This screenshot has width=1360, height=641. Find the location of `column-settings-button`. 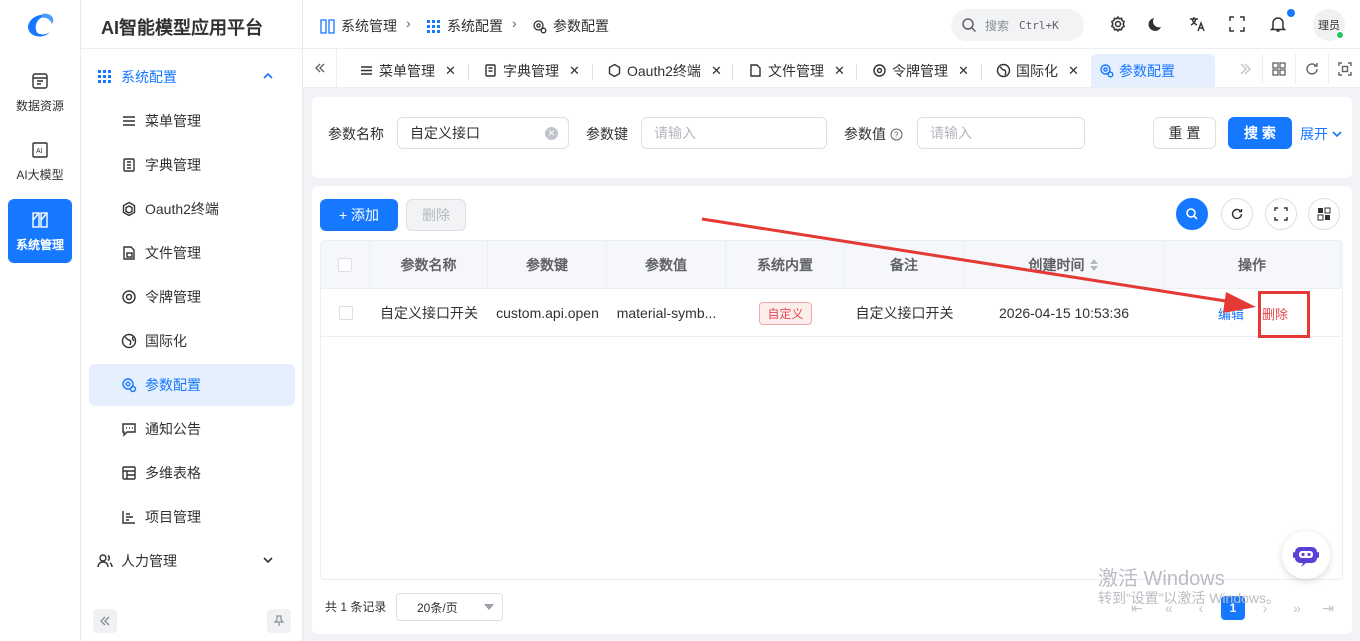

column-settings-button is located at coordinates (1324, 214).